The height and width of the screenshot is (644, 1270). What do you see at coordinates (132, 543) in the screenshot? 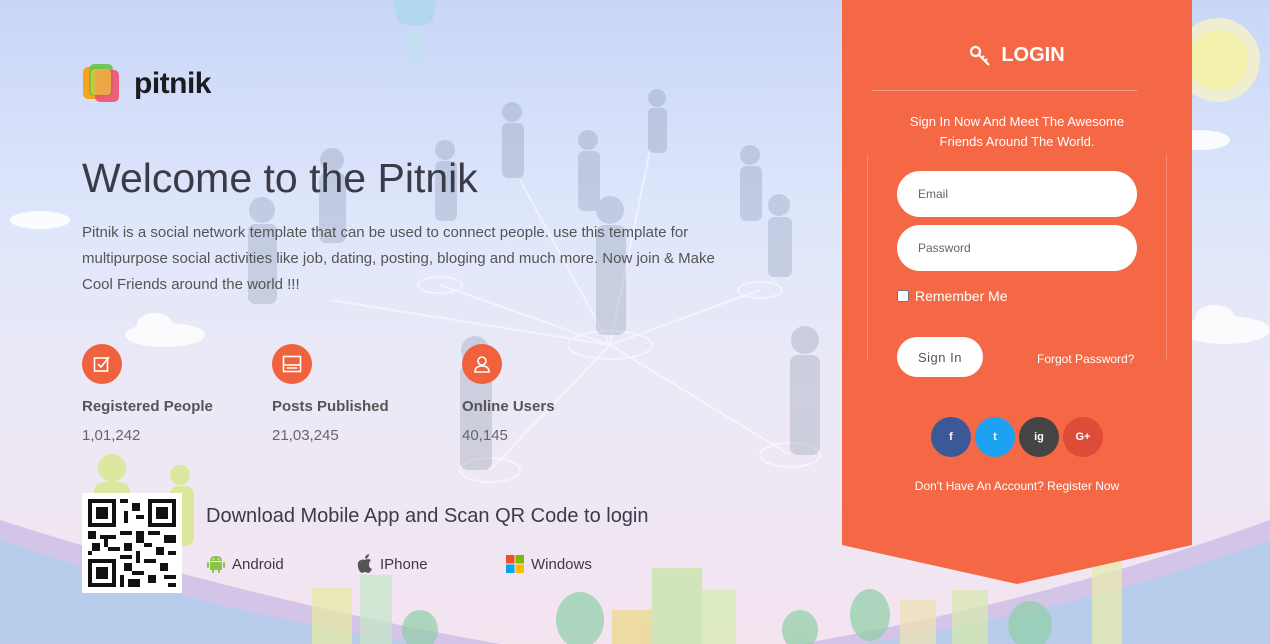
I see `qr-code` at bounding box center [132, 543].